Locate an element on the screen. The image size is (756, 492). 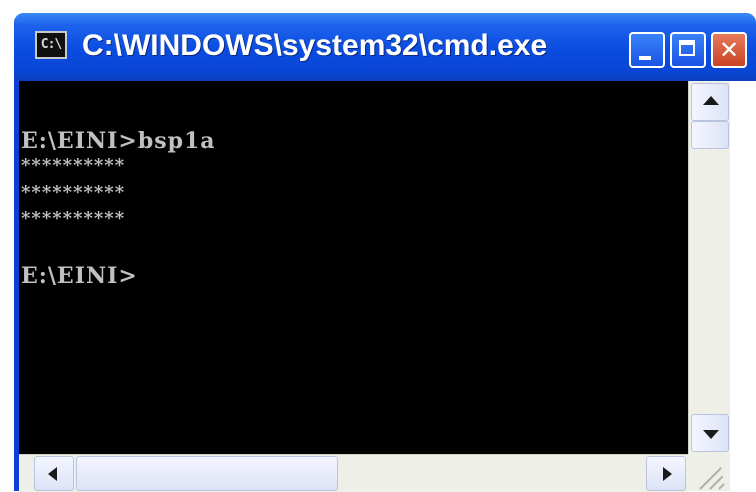
vertical-scrollbar is located at coordinates (709, 267).